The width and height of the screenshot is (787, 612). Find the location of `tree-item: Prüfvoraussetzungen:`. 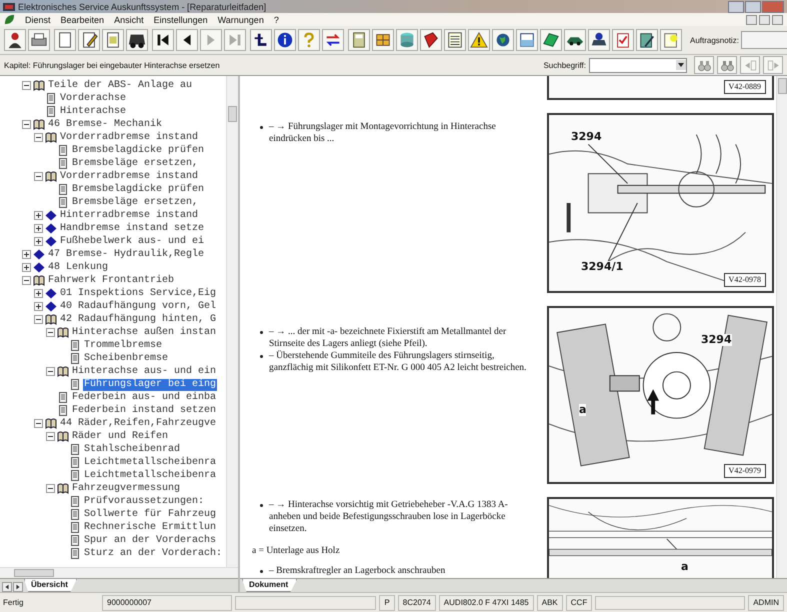

tree-item: Prüfvoraussetzungen: is located at coordinates (144, 502).